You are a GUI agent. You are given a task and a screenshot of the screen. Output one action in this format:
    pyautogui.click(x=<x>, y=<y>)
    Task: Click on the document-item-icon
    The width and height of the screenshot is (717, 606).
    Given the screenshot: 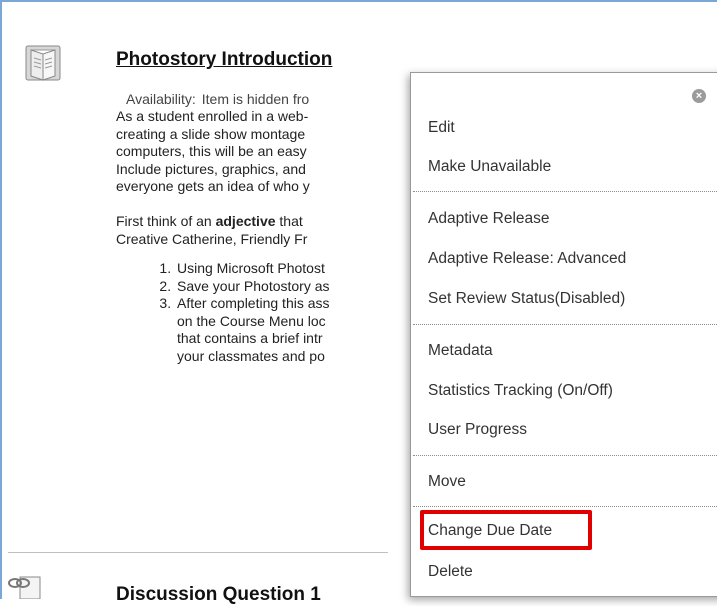 What is the action you would take?
    pyautogui.click(x=43, y=63)
    